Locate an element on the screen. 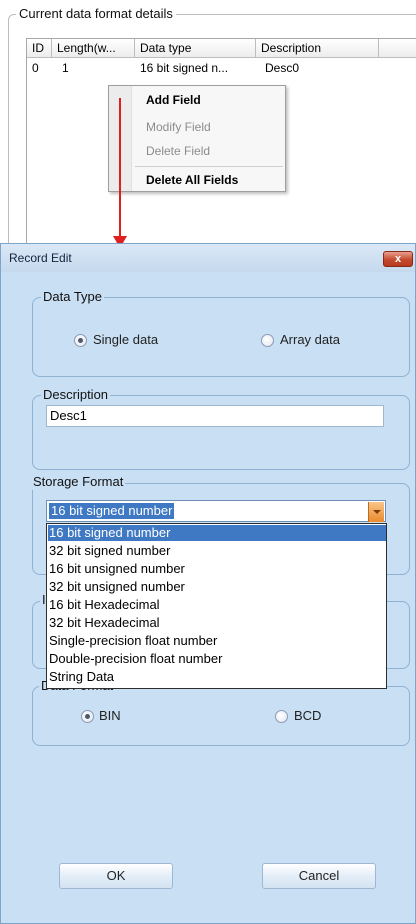  data-type-legend: Data Type is located at coordinates (73, 297).